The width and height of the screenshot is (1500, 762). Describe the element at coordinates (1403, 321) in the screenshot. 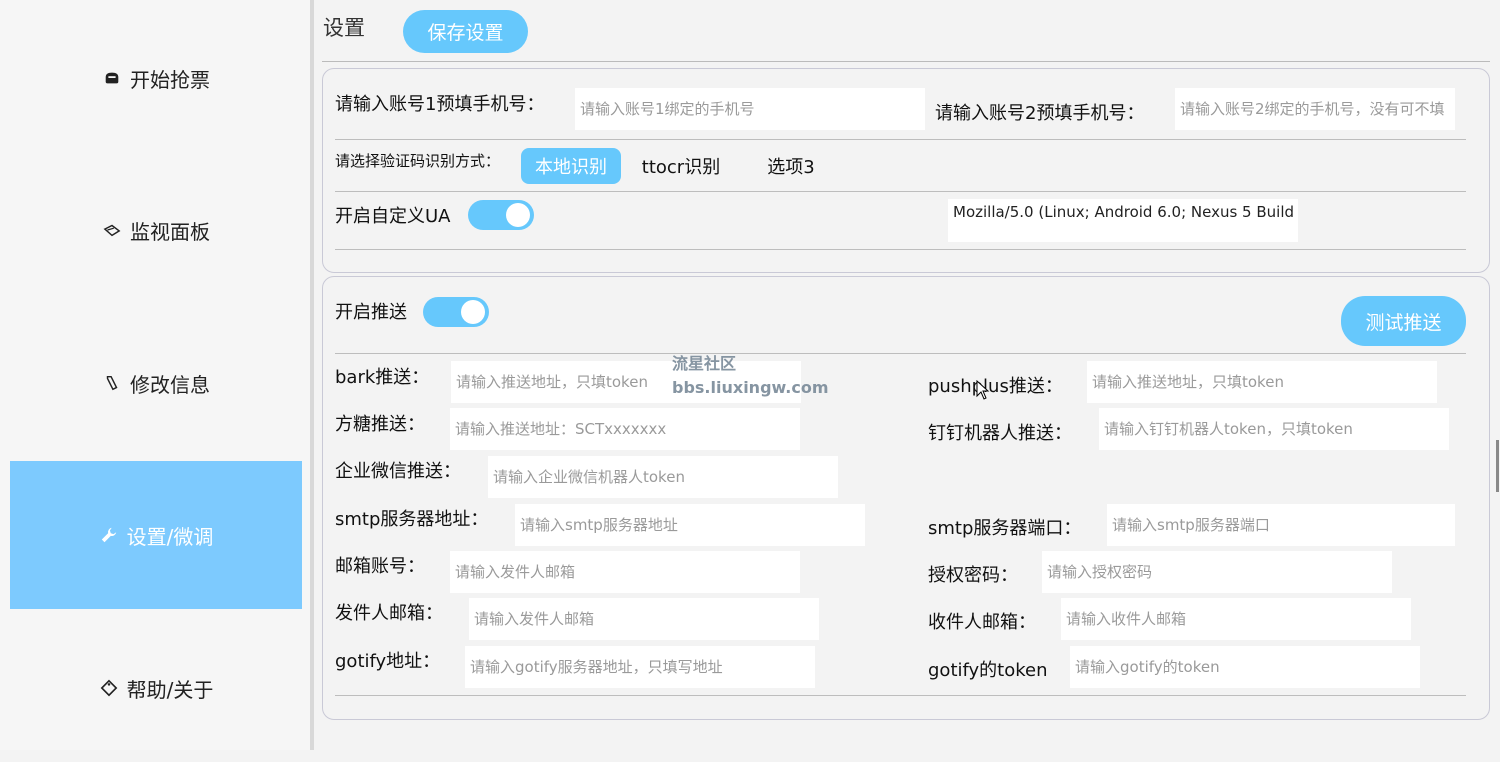

I see `test-push-button: 测试推送` at that location.